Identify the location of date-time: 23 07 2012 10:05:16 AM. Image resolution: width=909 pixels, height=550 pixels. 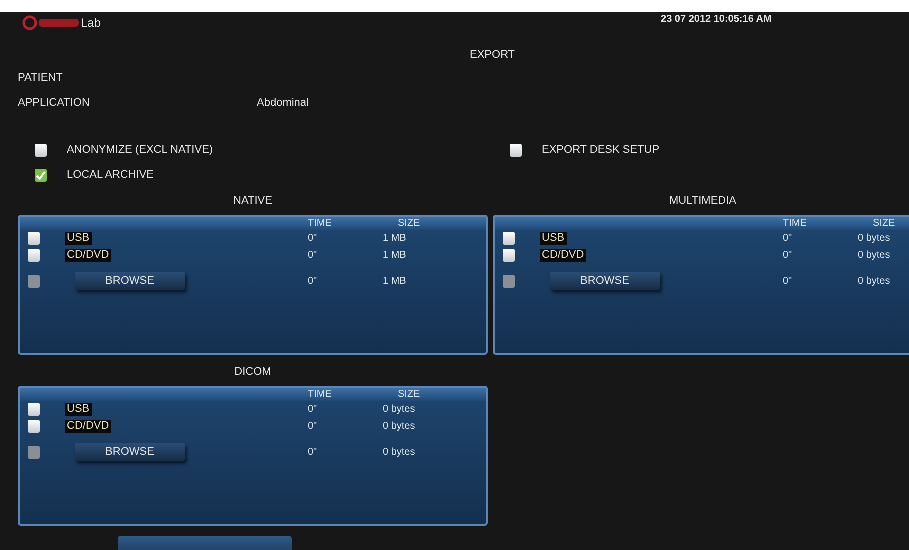
(716, 20).